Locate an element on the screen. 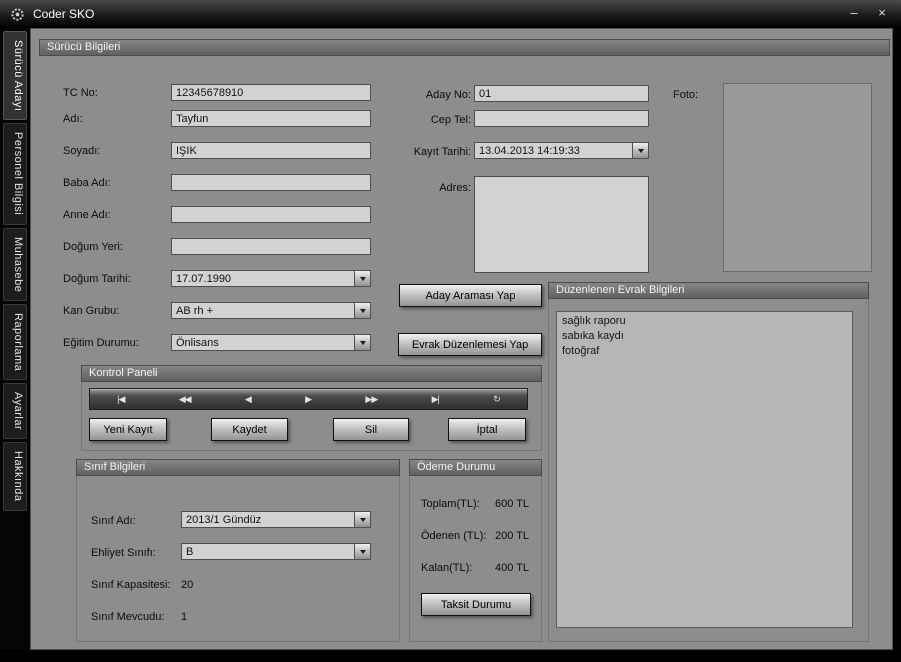 The height and width of the screenshot is (662, 901). soyadi-label: Soyadı: is located at coordinates (82, 151).